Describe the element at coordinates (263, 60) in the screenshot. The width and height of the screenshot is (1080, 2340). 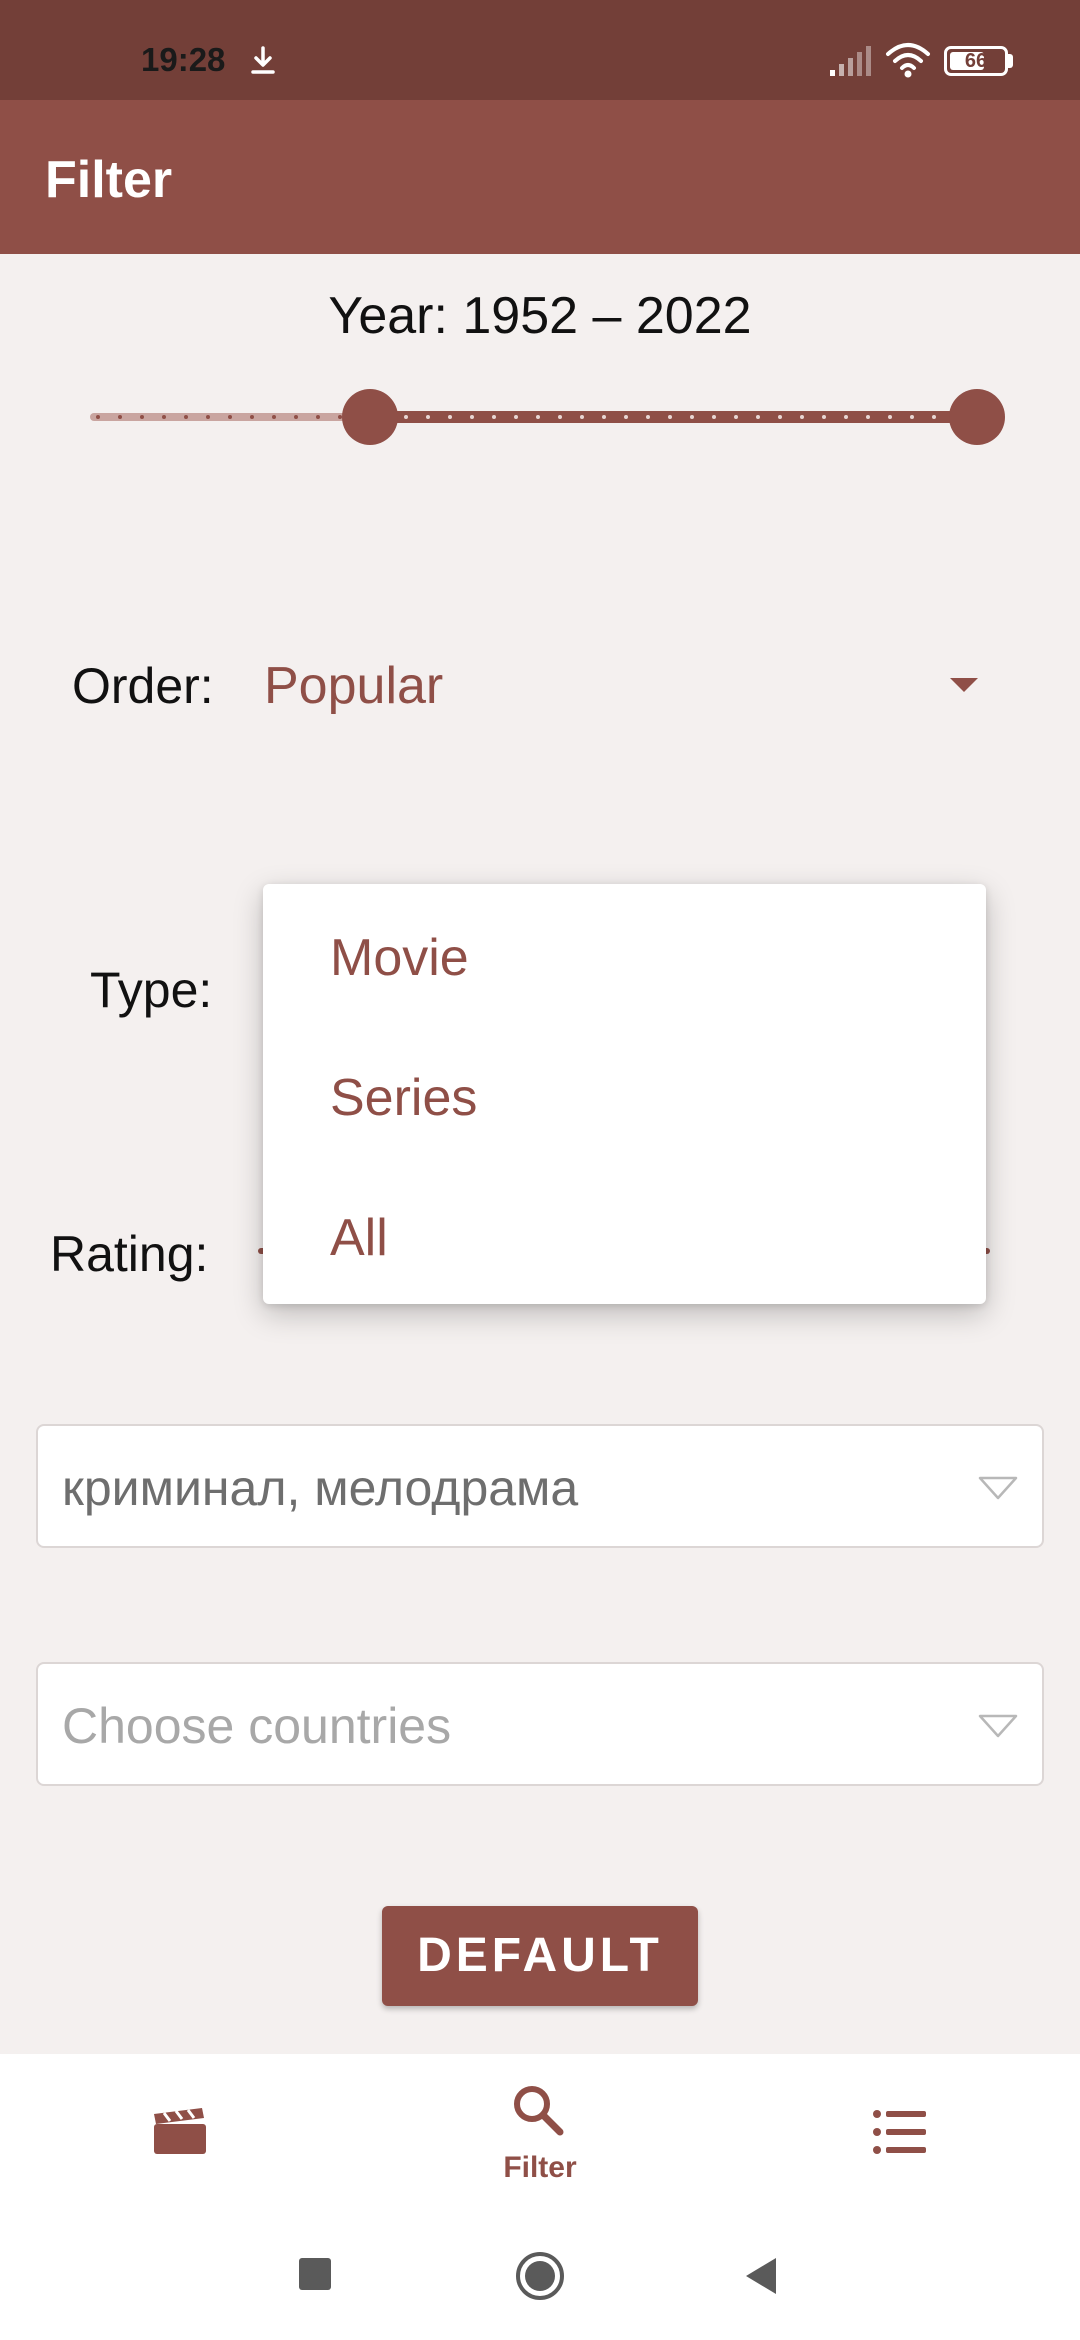
I see `download-icon` at that location.